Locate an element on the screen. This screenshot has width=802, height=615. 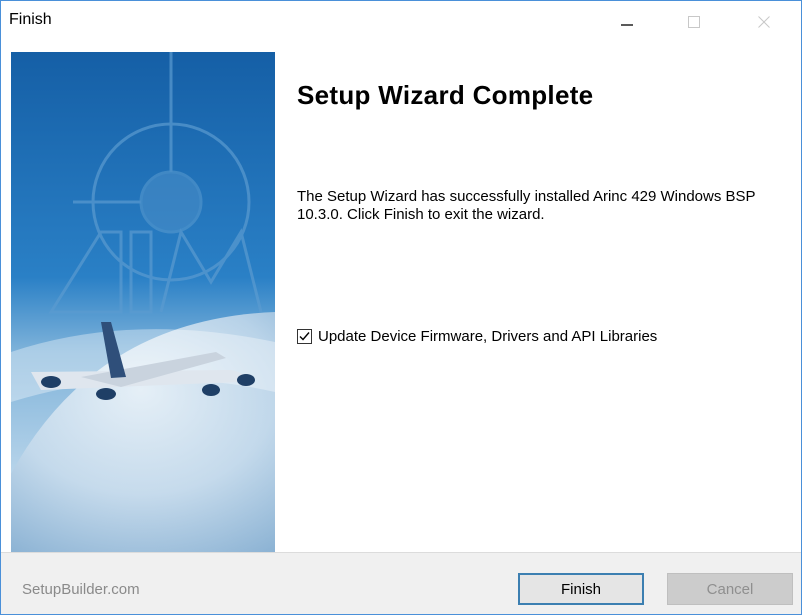
close-button is located at coordinates (764, 21).